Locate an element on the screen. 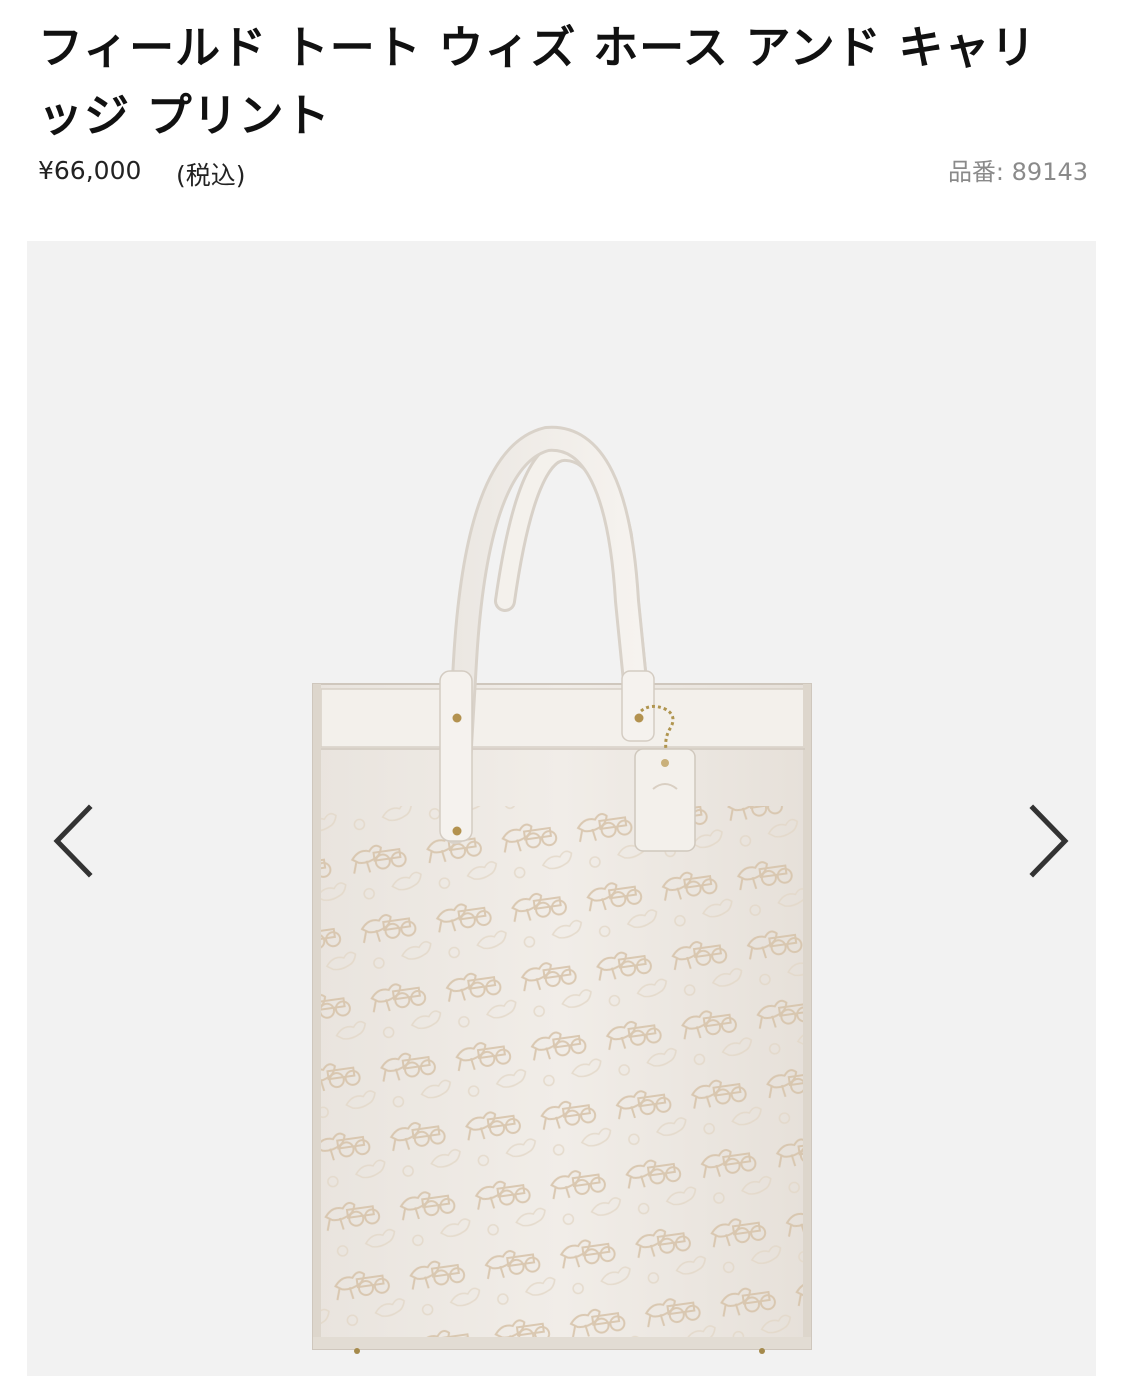  tax-note: (税込) is located at coordinates (211, 175).